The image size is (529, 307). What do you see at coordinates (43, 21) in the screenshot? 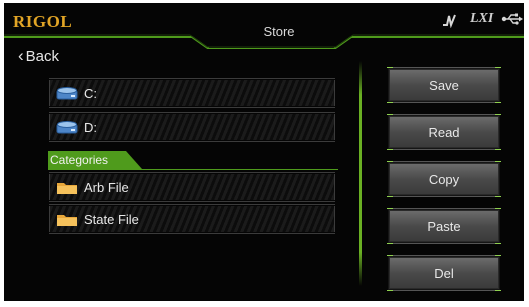
I see `rigol-logo: RIGOL` at bounding box center [43, 21].